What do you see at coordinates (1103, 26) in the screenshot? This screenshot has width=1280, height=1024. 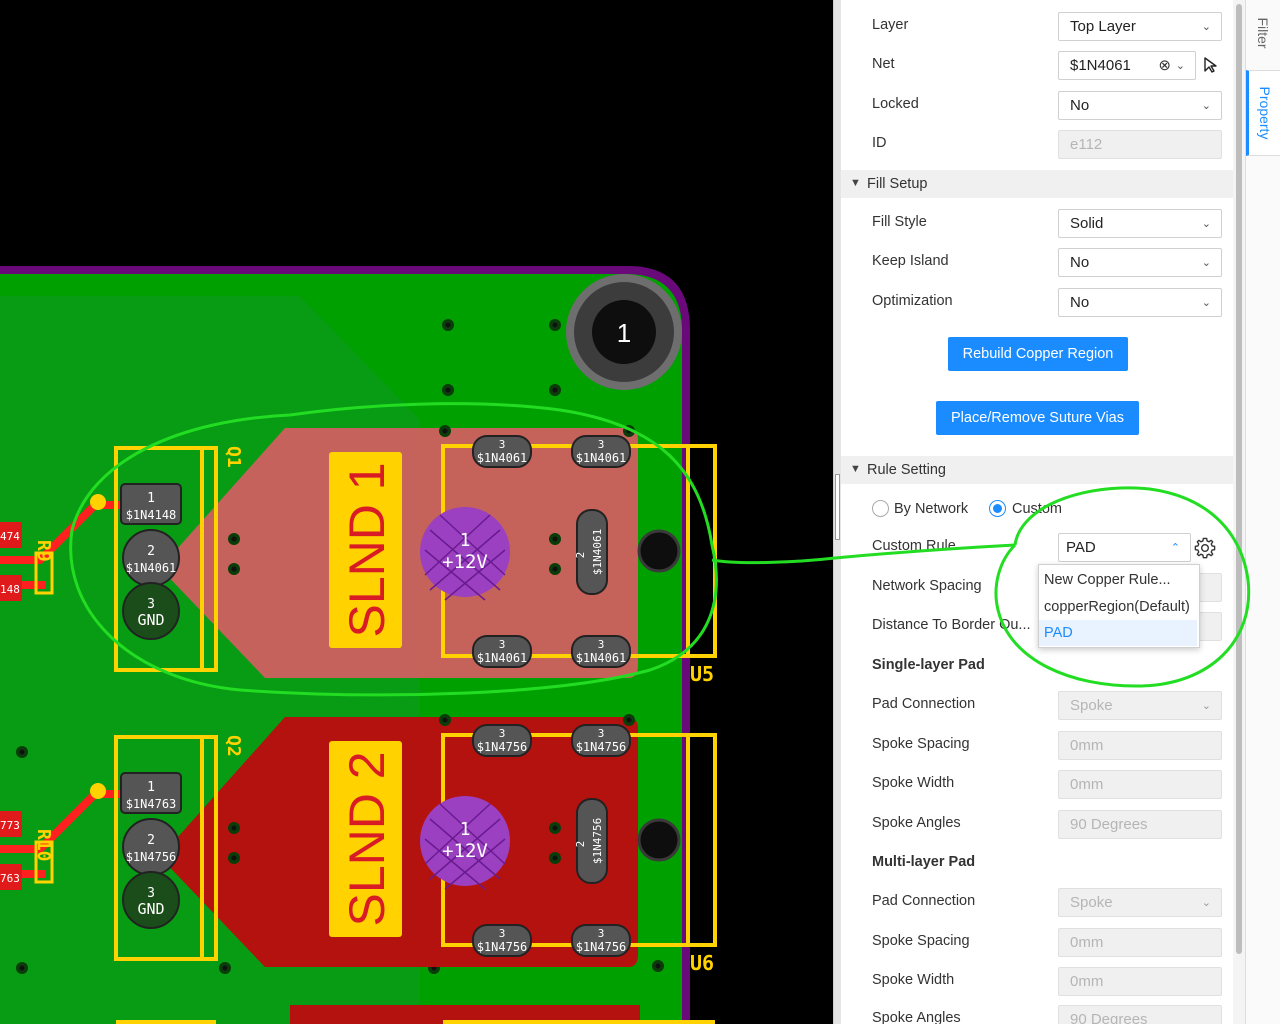 I see `layer-value: Top Layer` at bounding box center [1103, 26].